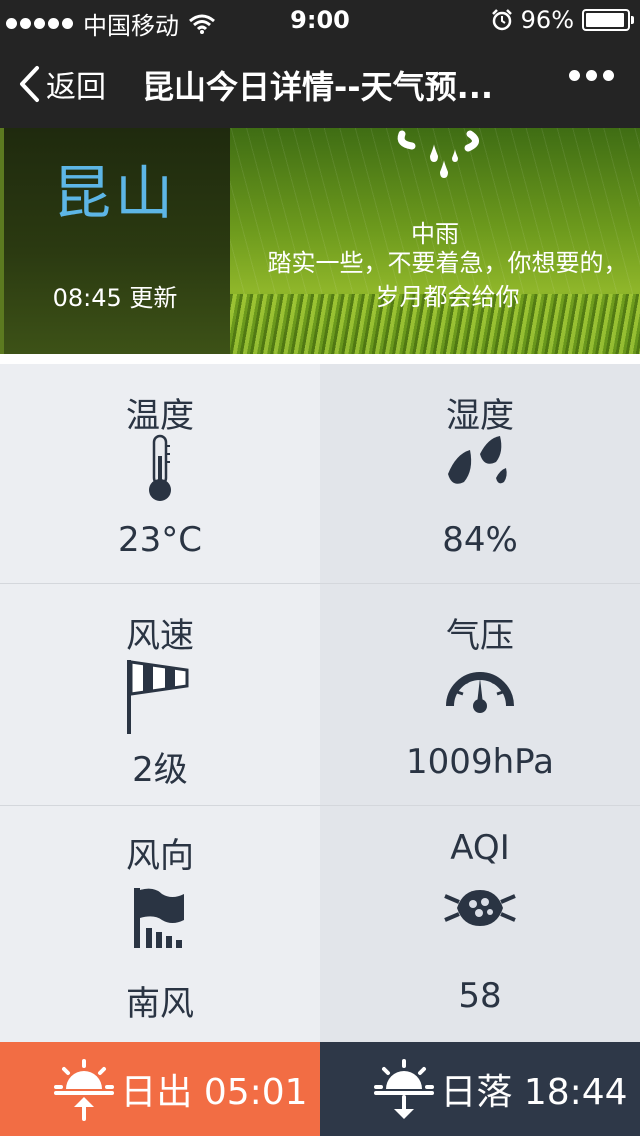  I want to click on alarm-icon, so click(501, 20).